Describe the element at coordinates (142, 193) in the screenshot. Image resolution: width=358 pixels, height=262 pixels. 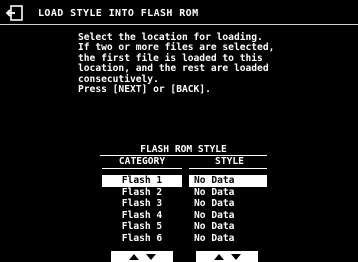
I see `category-item: Flash 2` at that location.